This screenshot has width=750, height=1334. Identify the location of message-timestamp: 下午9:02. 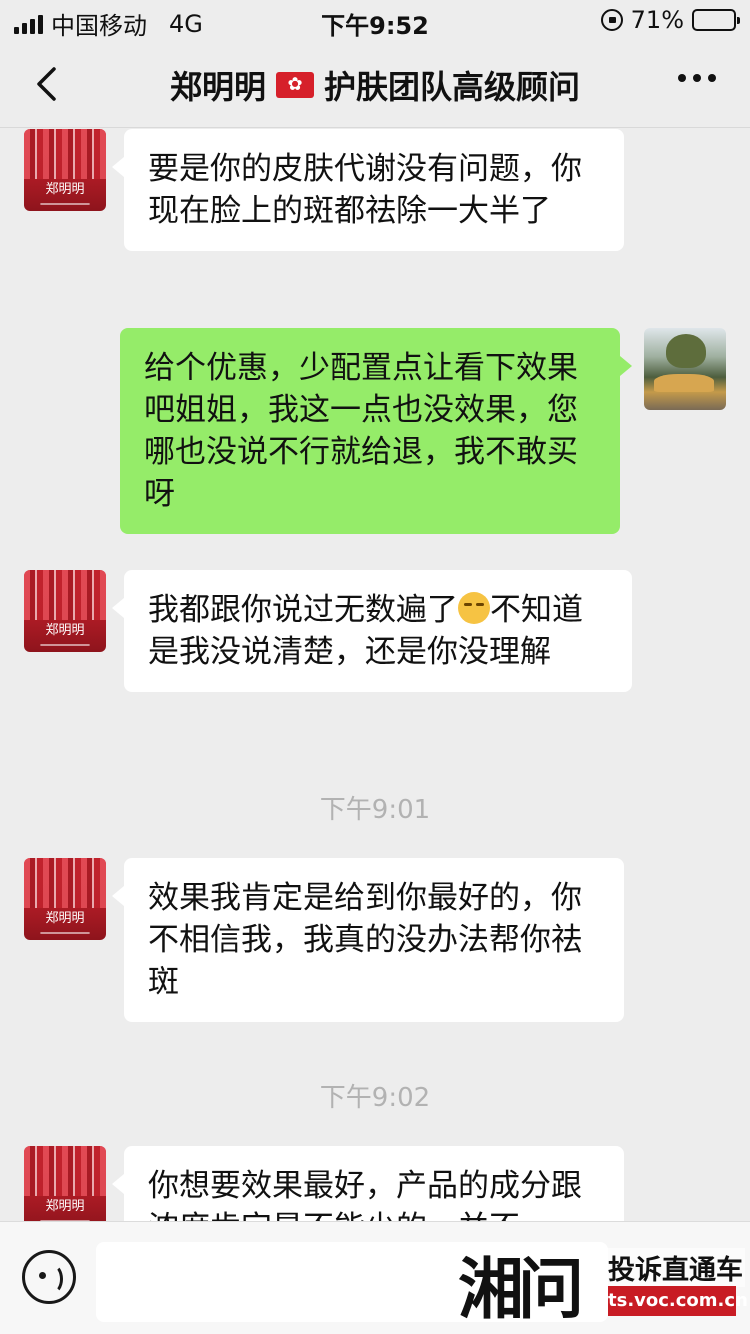
(375, 1098).